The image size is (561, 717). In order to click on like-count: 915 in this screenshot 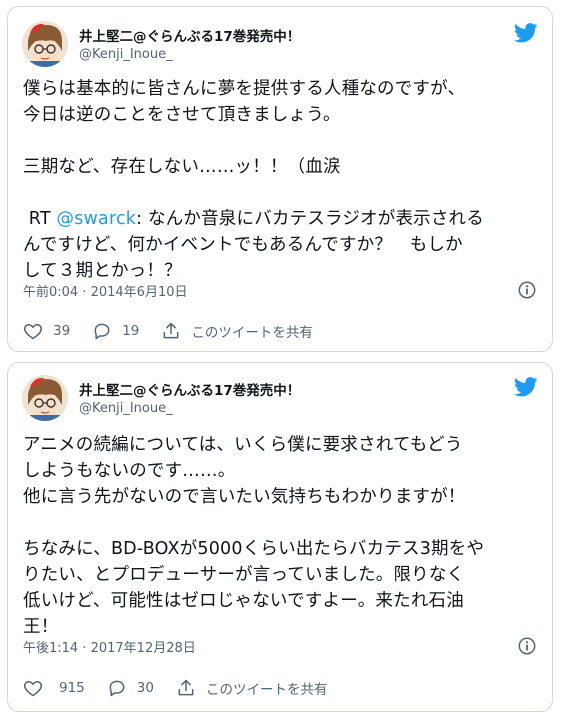, I will do `click(72, 688)`.